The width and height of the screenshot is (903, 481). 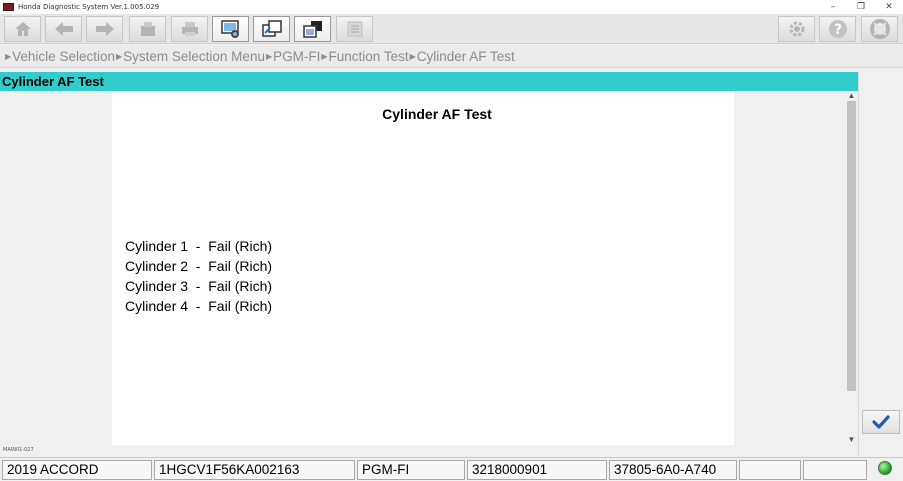 I want to click on forward-button, so click(x=104, y=29).